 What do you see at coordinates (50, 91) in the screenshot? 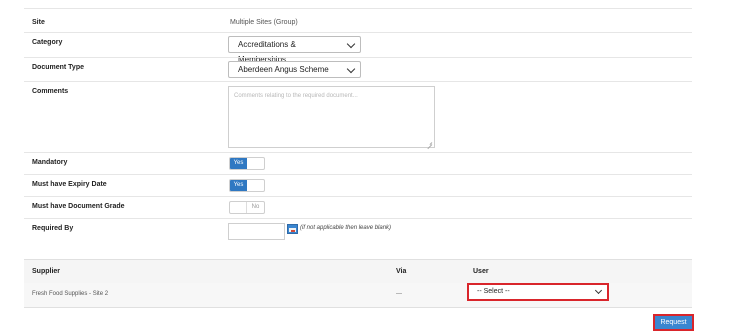
I see `comments-label: Comments` at bounding box center [50, 91].